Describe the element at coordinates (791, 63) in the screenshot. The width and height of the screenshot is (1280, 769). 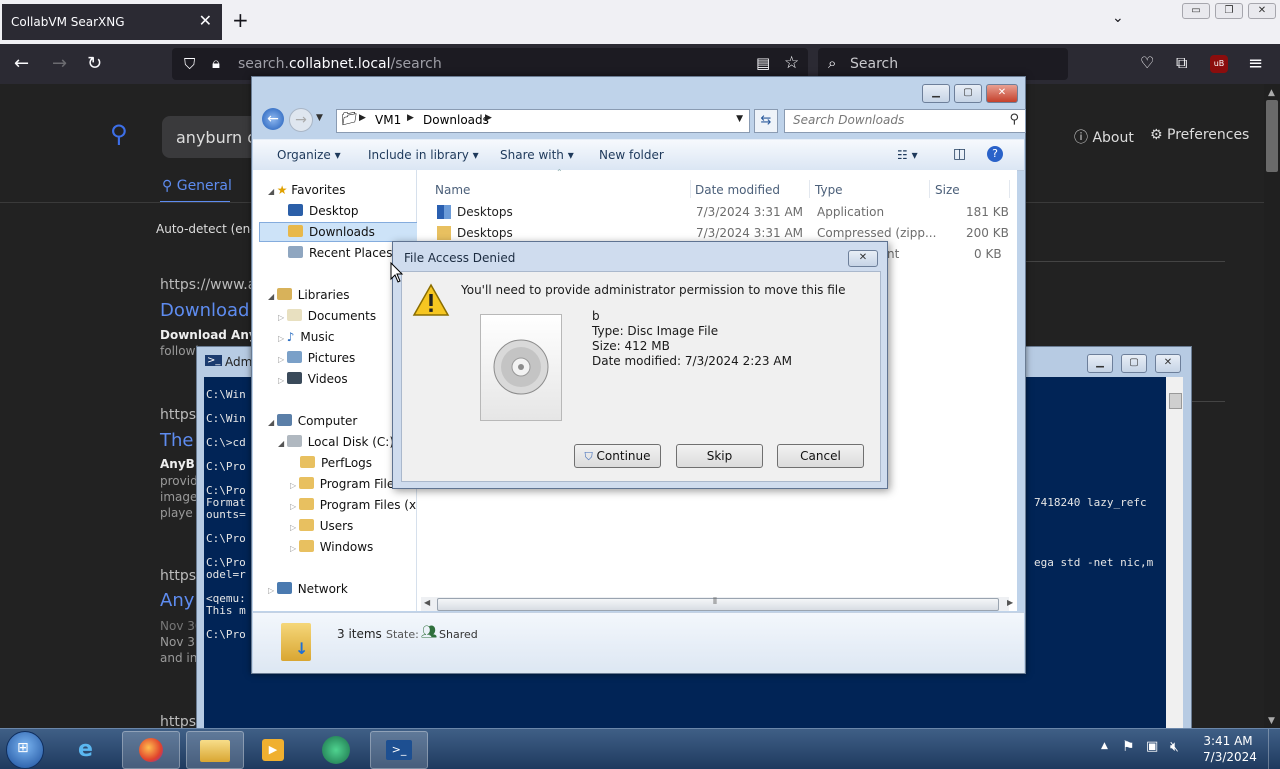
I see `bookmark-star-icon: ☆` at that location.